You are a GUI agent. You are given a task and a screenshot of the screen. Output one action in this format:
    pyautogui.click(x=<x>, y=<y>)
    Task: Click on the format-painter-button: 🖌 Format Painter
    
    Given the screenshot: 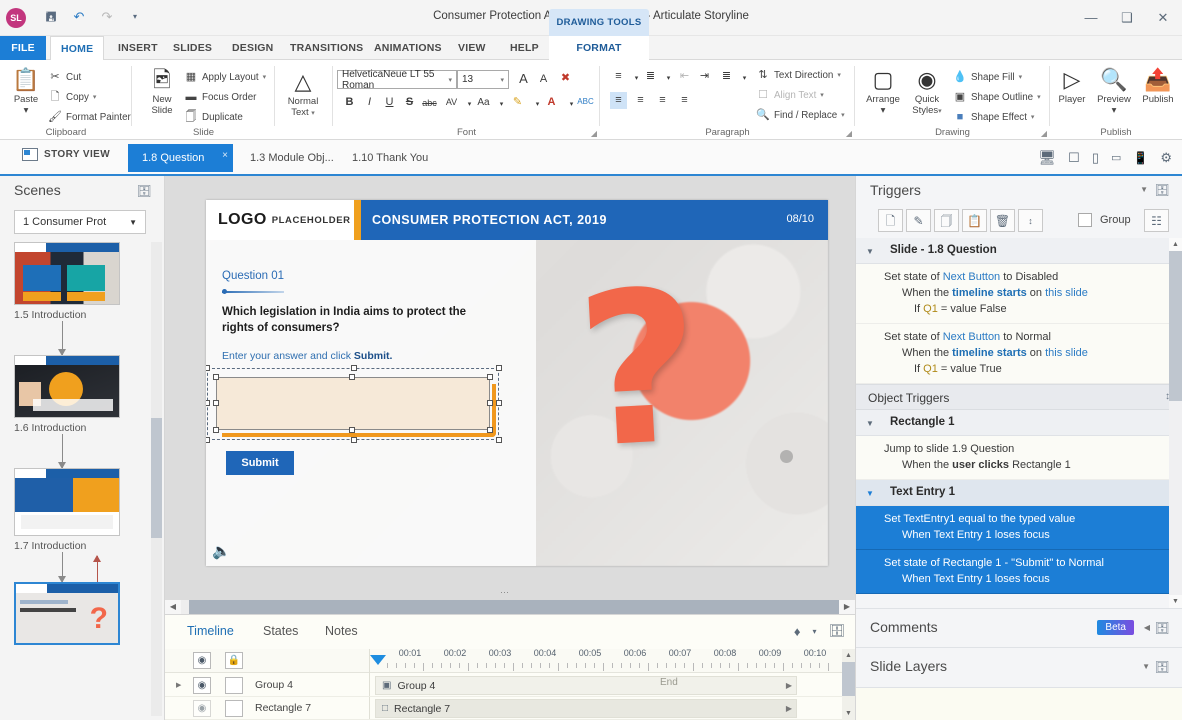 What is the action you would take?
    pyautogui.click(x=89, y=117)
    